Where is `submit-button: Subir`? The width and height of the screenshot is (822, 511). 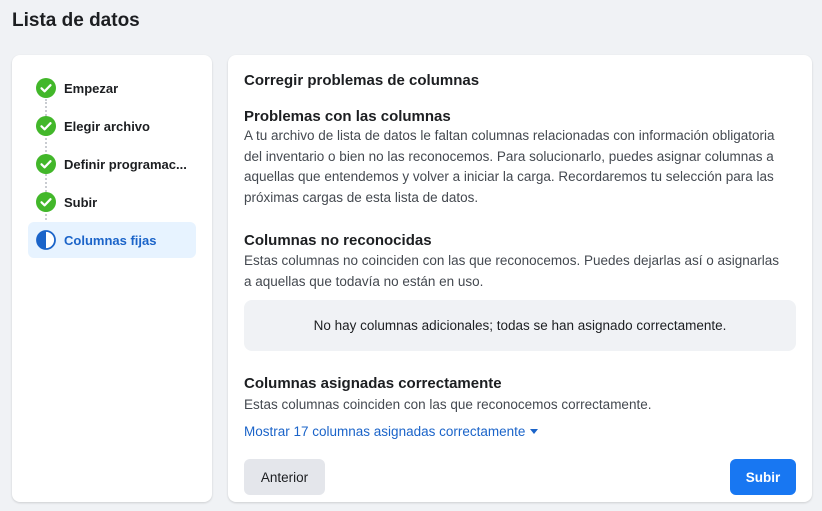
submit-button: Subir is located at coordinates (763, 477).